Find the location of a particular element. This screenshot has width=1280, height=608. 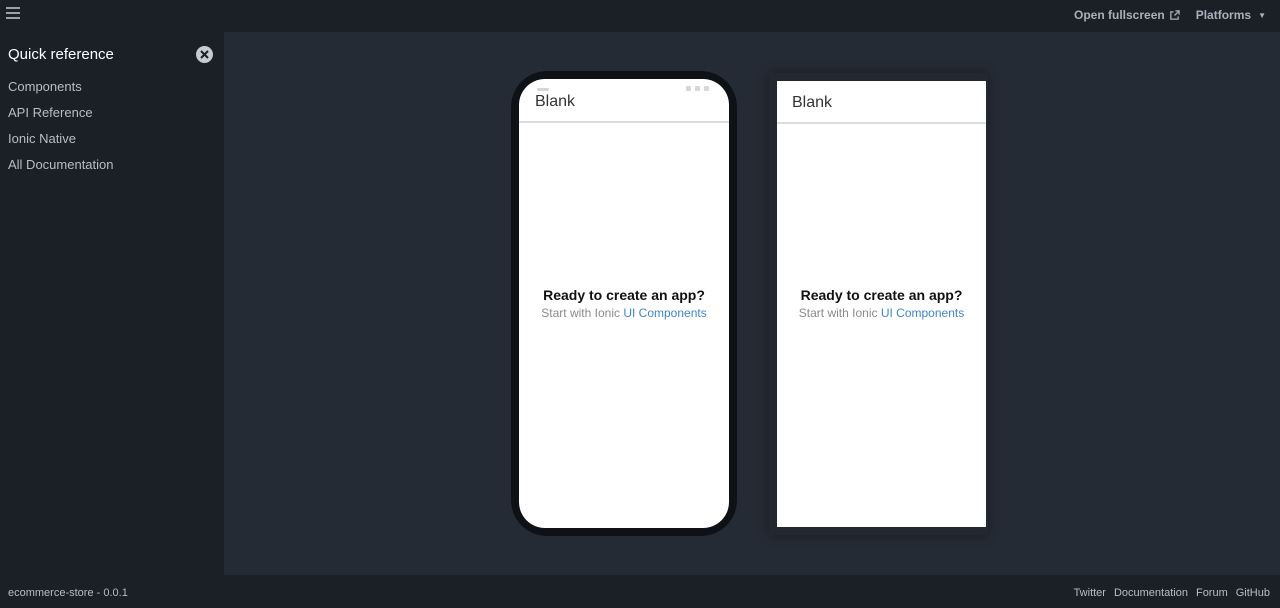

footer-link-twitter: Twitter is located at coordinates (1090, 593).